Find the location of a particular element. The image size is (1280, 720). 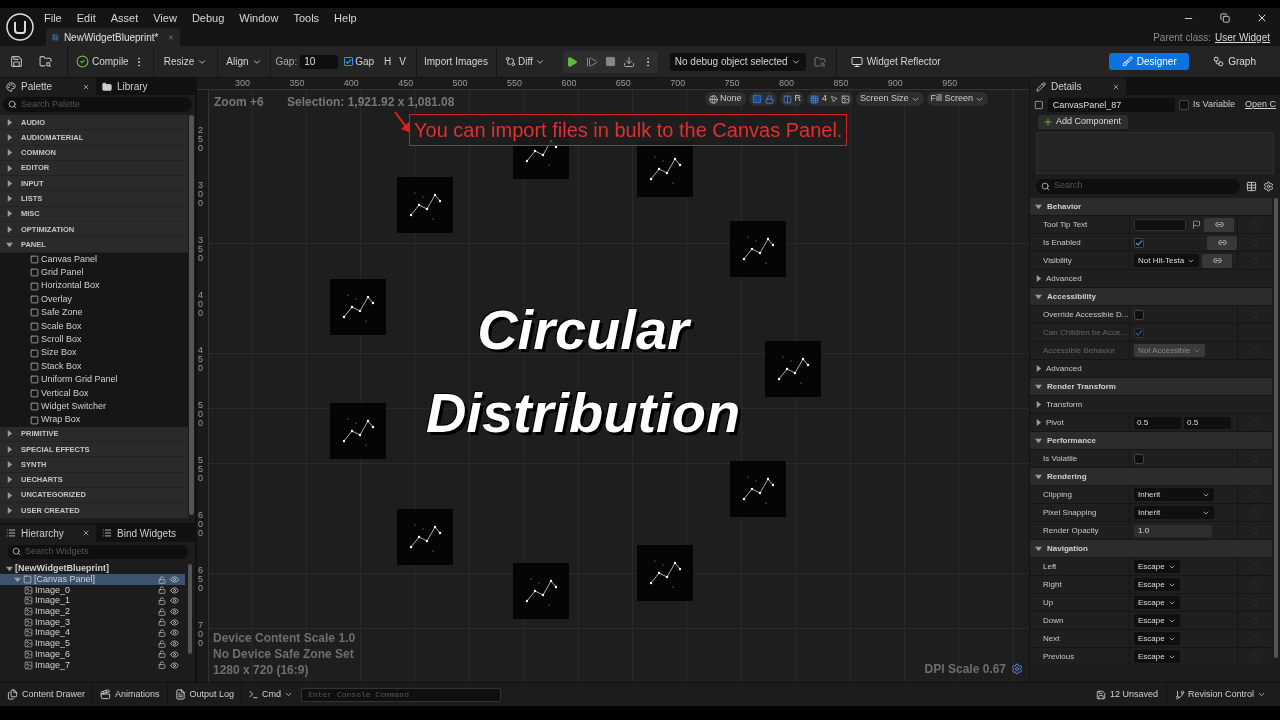

section-header: Rendering is located at coordinates (1151, 477).